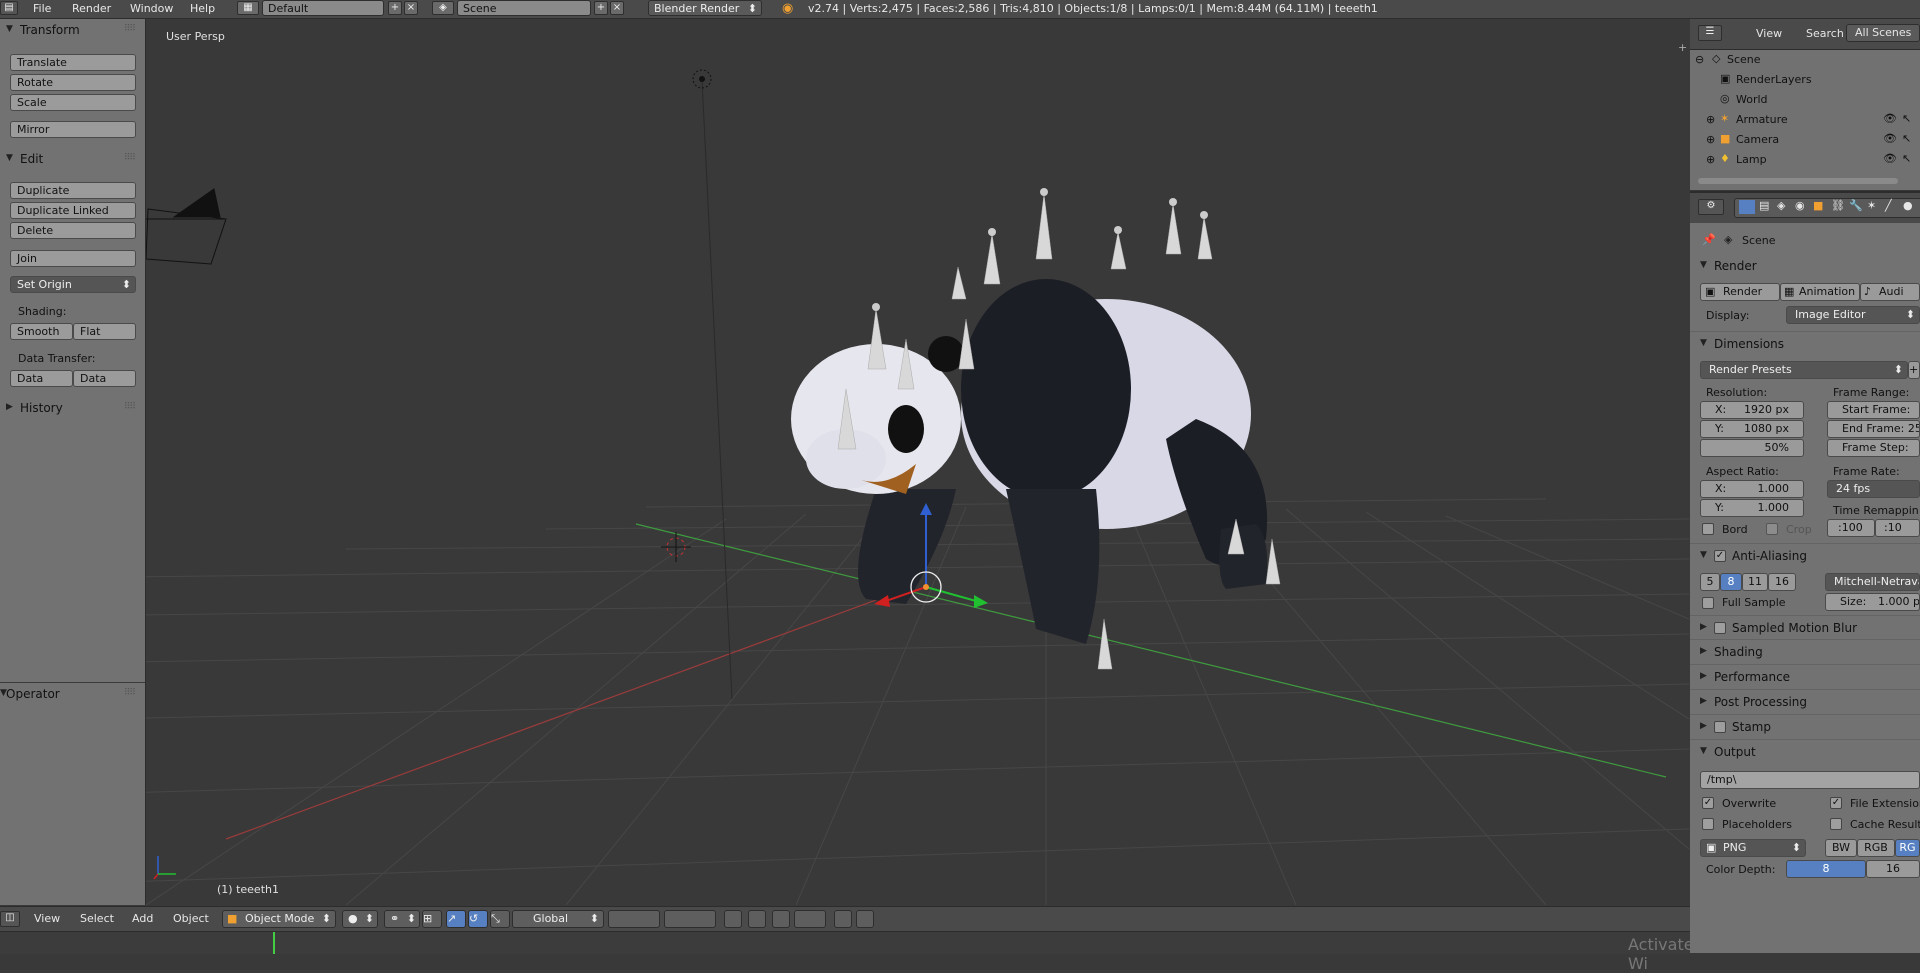 The image size is (1920, 973). I want to click on render-anim-icon, so click(865, 919).